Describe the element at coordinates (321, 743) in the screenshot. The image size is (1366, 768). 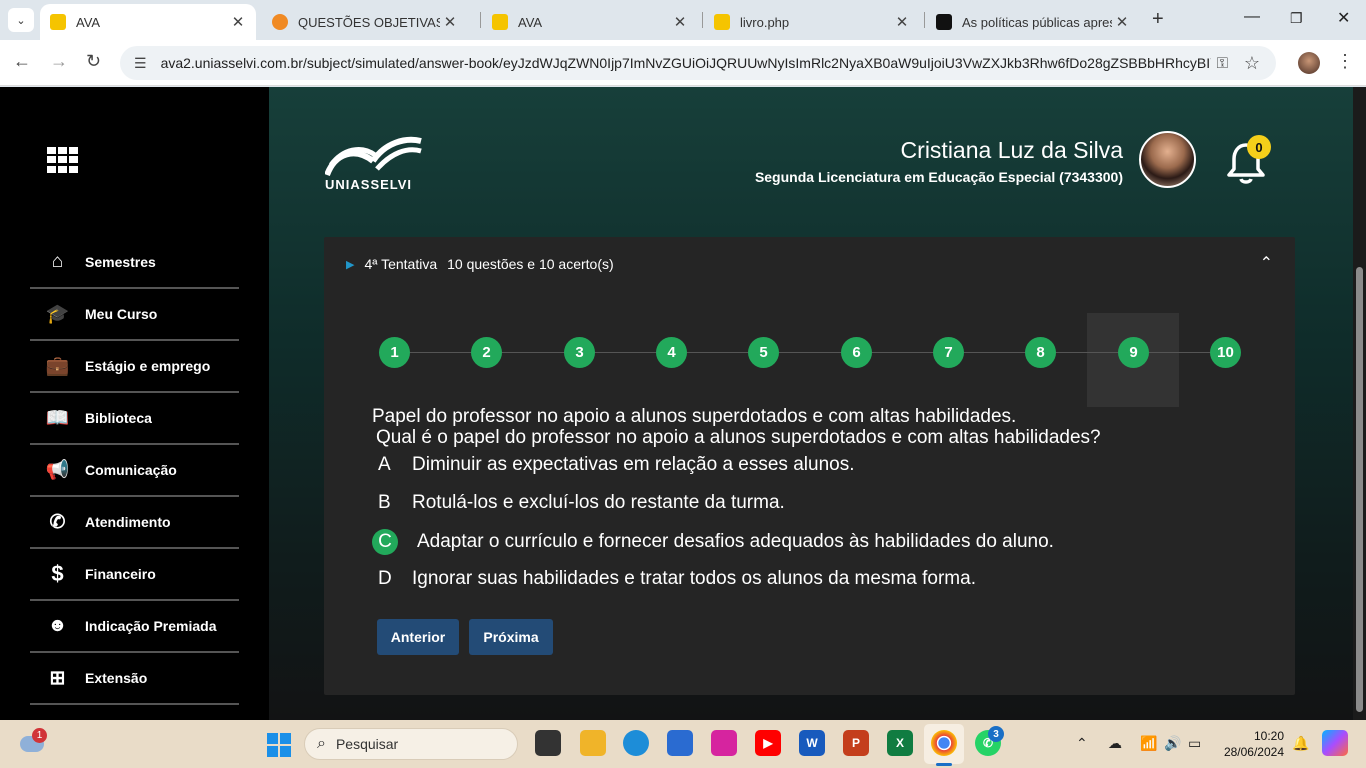
I see `search-icon: ⌕` at that location.